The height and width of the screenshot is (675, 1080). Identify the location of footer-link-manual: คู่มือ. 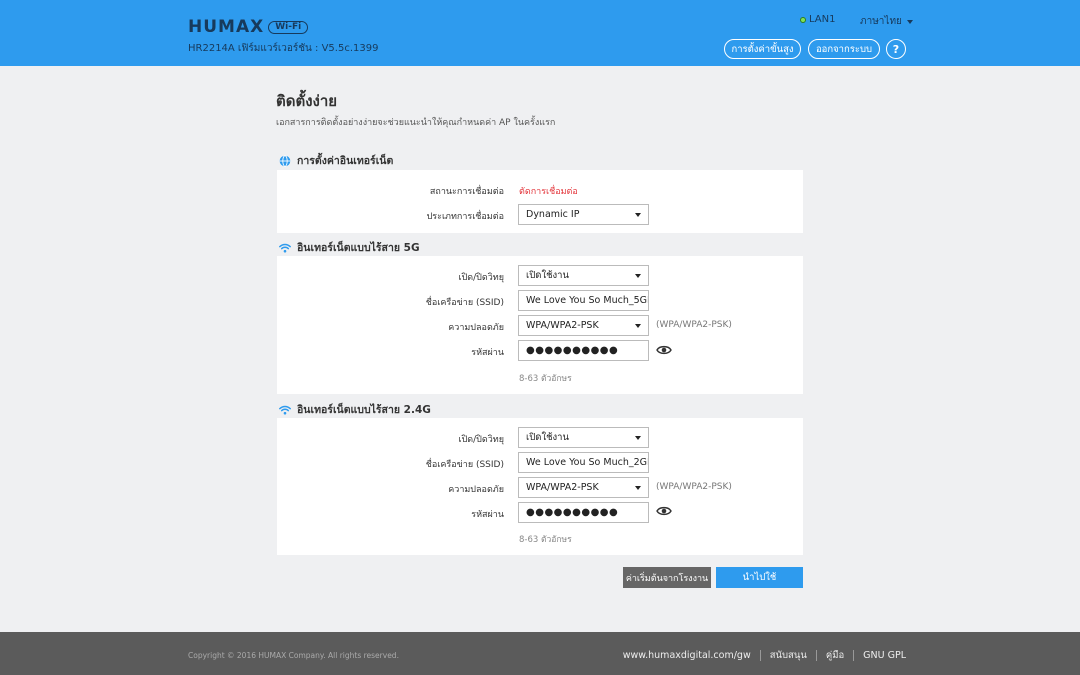
(835, 655).